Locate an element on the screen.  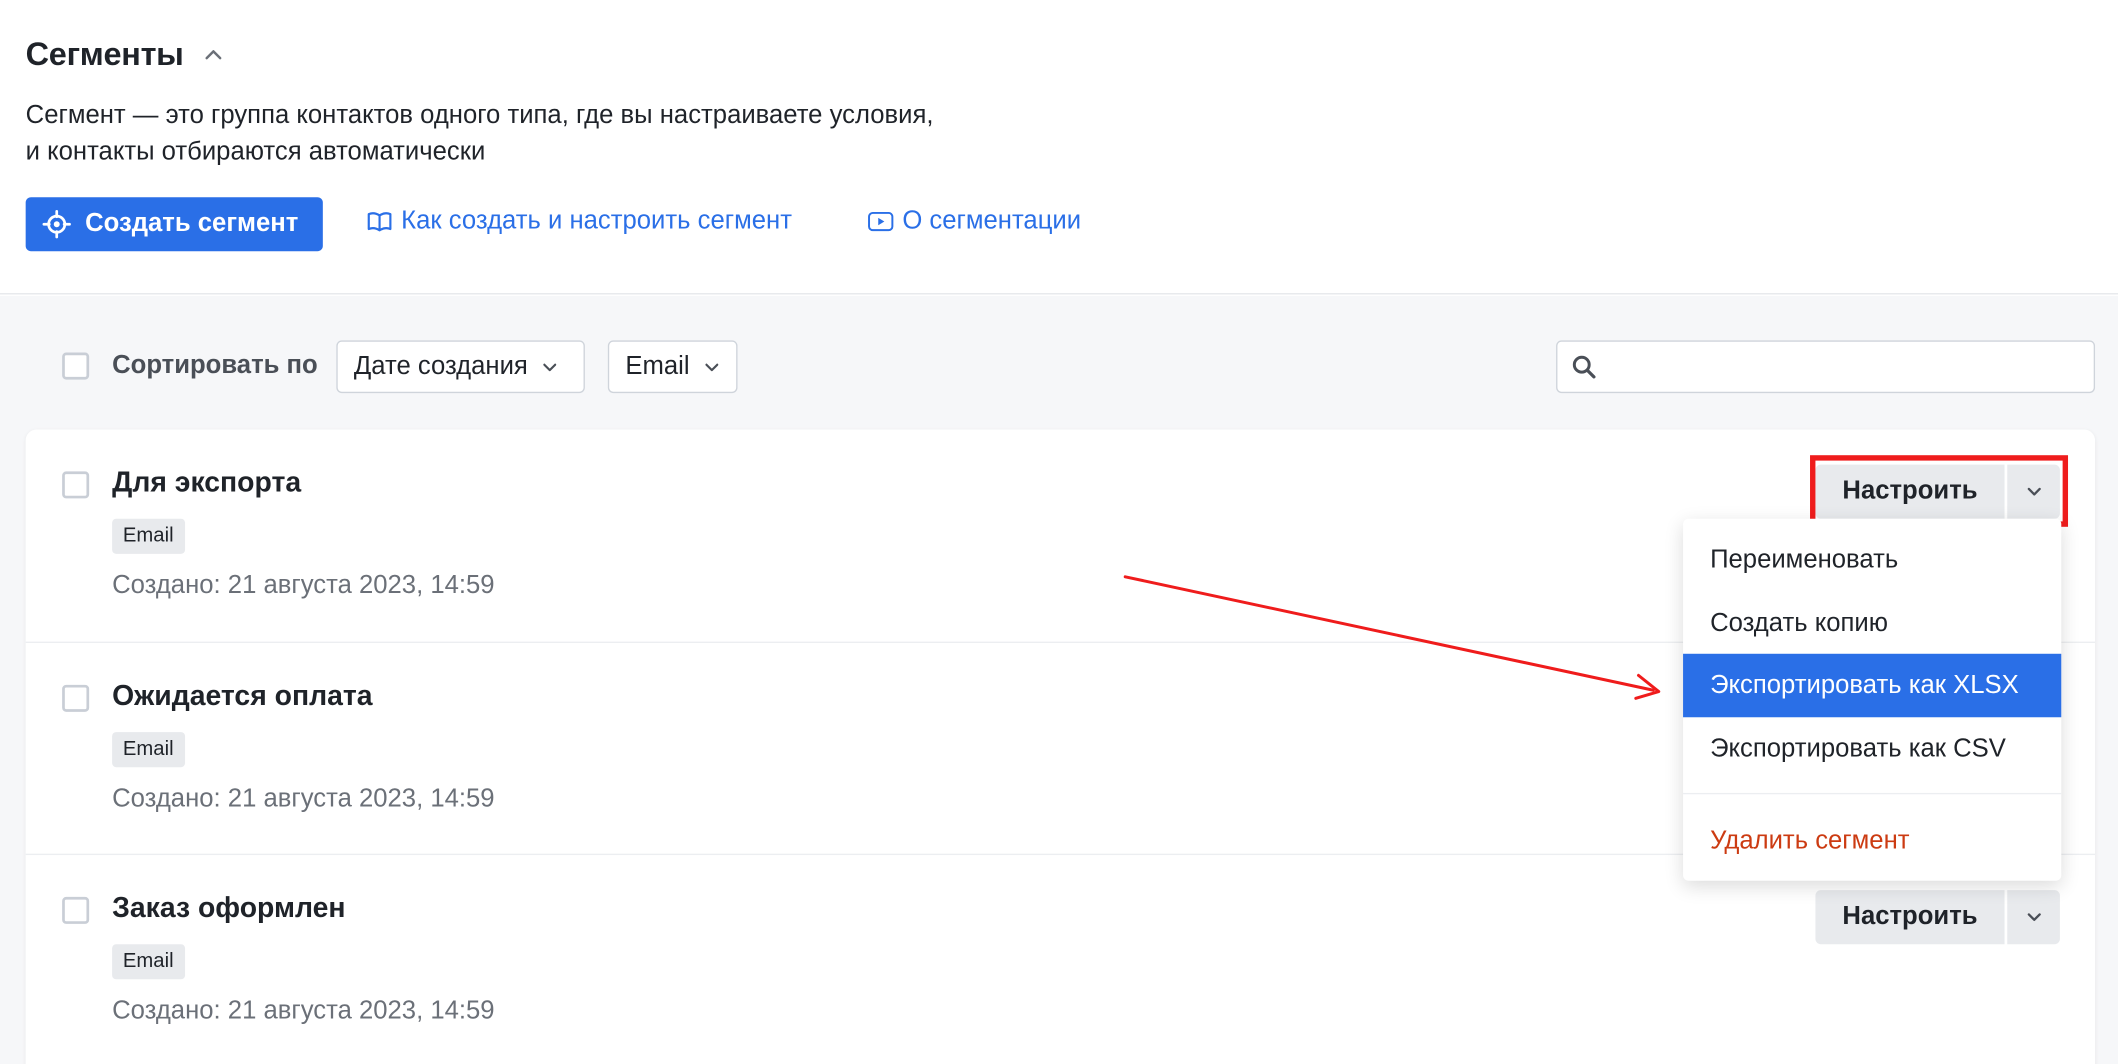
menu-item-export-xlsx: Экспортировать как XLSX is located at coordinates (1872, 685).